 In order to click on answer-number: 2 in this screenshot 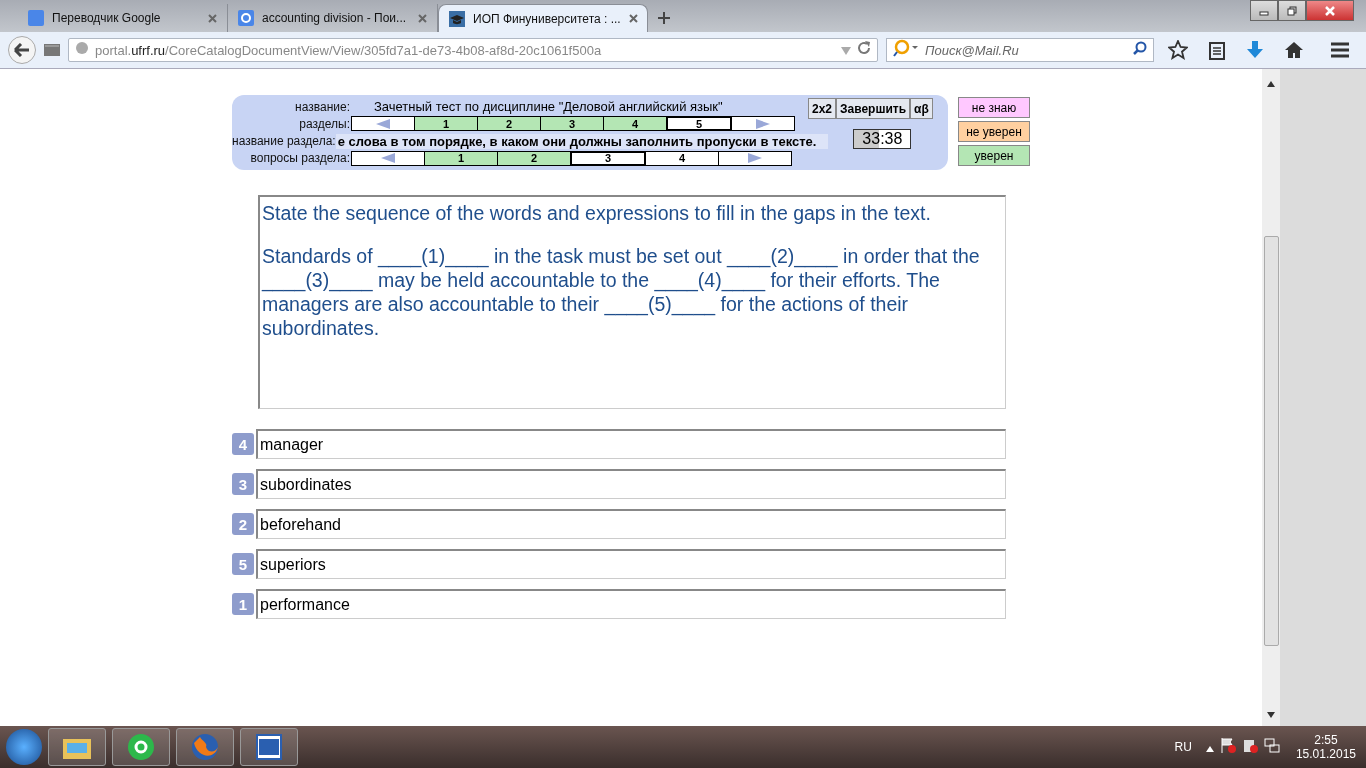, I will do `click(243, 524)`.